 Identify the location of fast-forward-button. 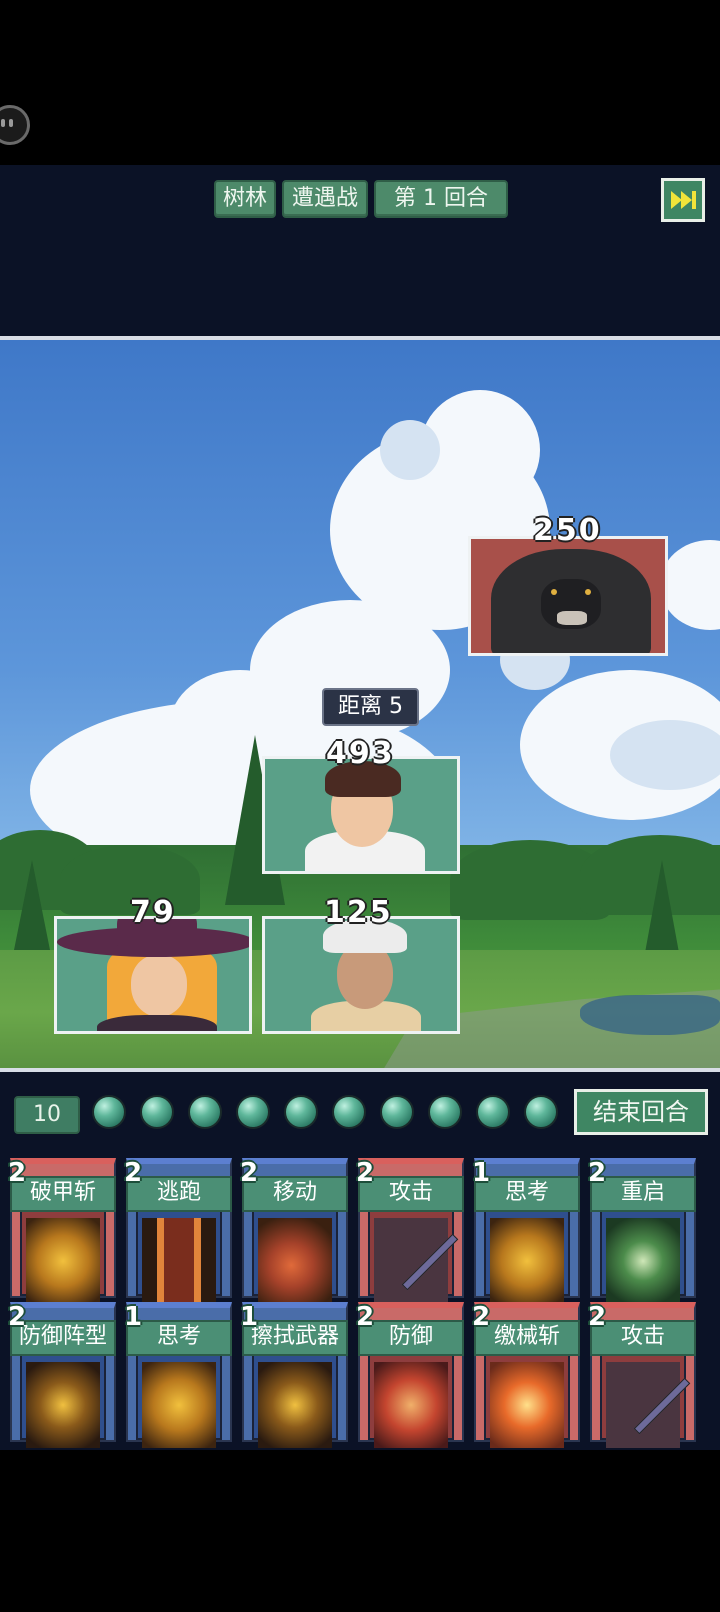
(683, 200).